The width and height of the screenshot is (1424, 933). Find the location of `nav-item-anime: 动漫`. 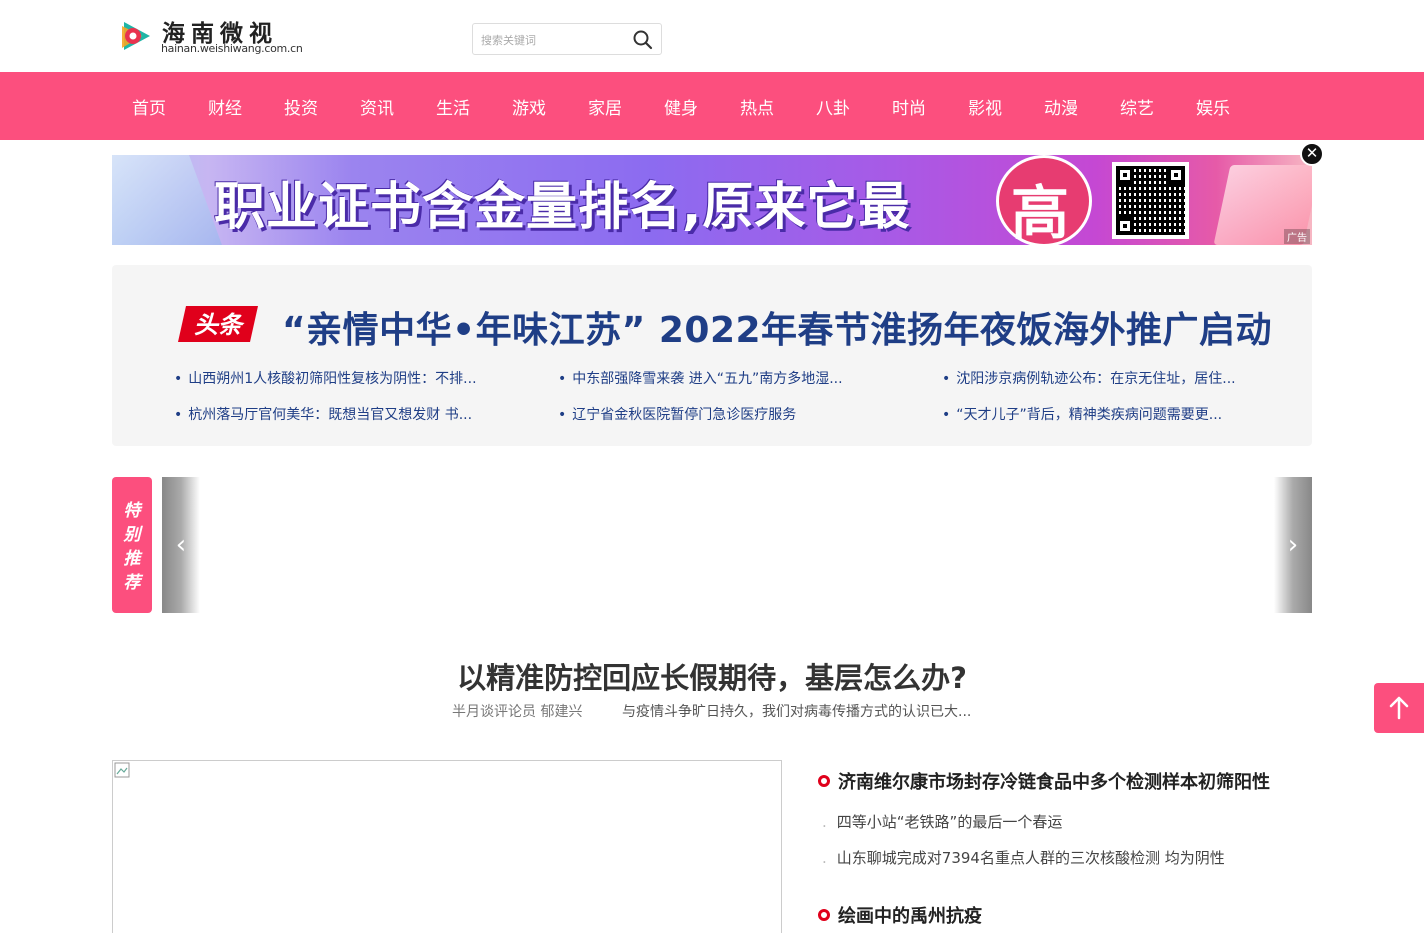

nav-item-anime: 动漫 is located at coordinates (1061, 106).